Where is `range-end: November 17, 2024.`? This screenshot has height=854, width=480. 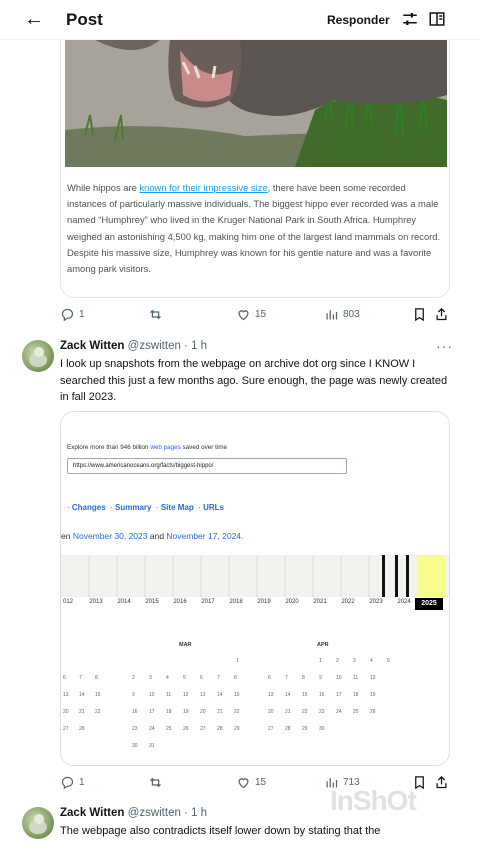
range-end: November 17, 2024. is located at coordinates (205, 536).